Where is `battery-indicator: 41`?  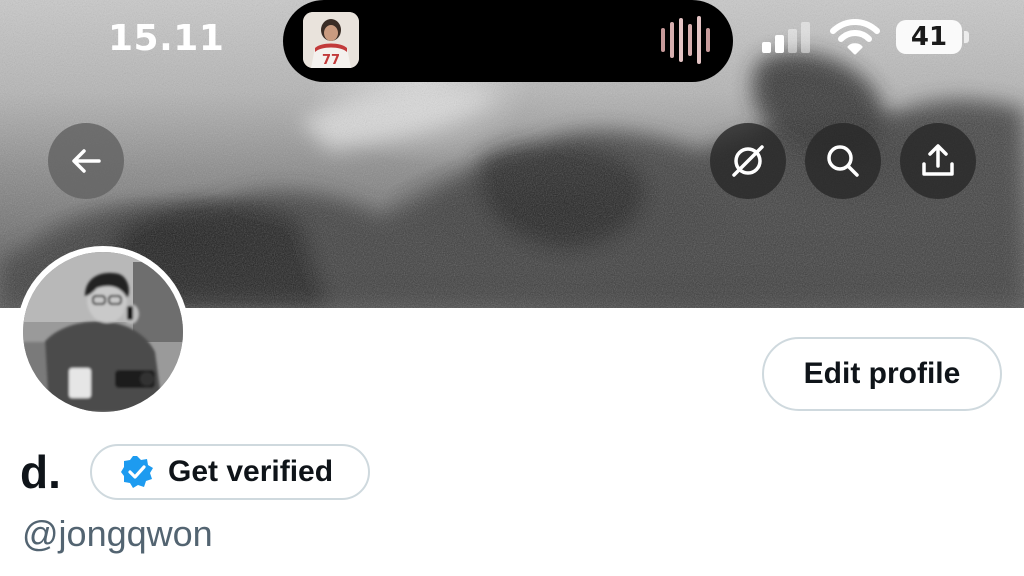 battery-indicator: 41 is located at coordinates (929, 37).